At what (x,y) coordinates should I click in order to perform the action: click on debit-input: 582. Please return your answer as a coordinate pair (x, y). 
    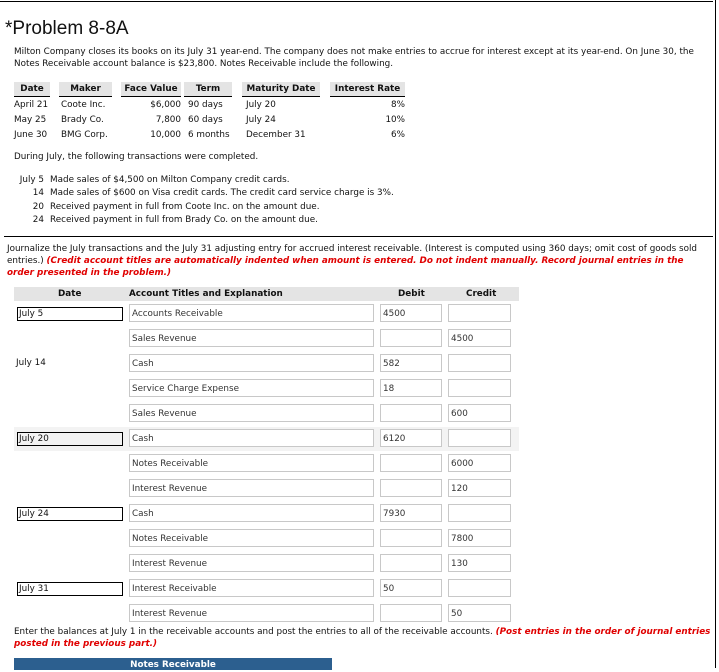
    Looking at the image, I should click on (411, 363).